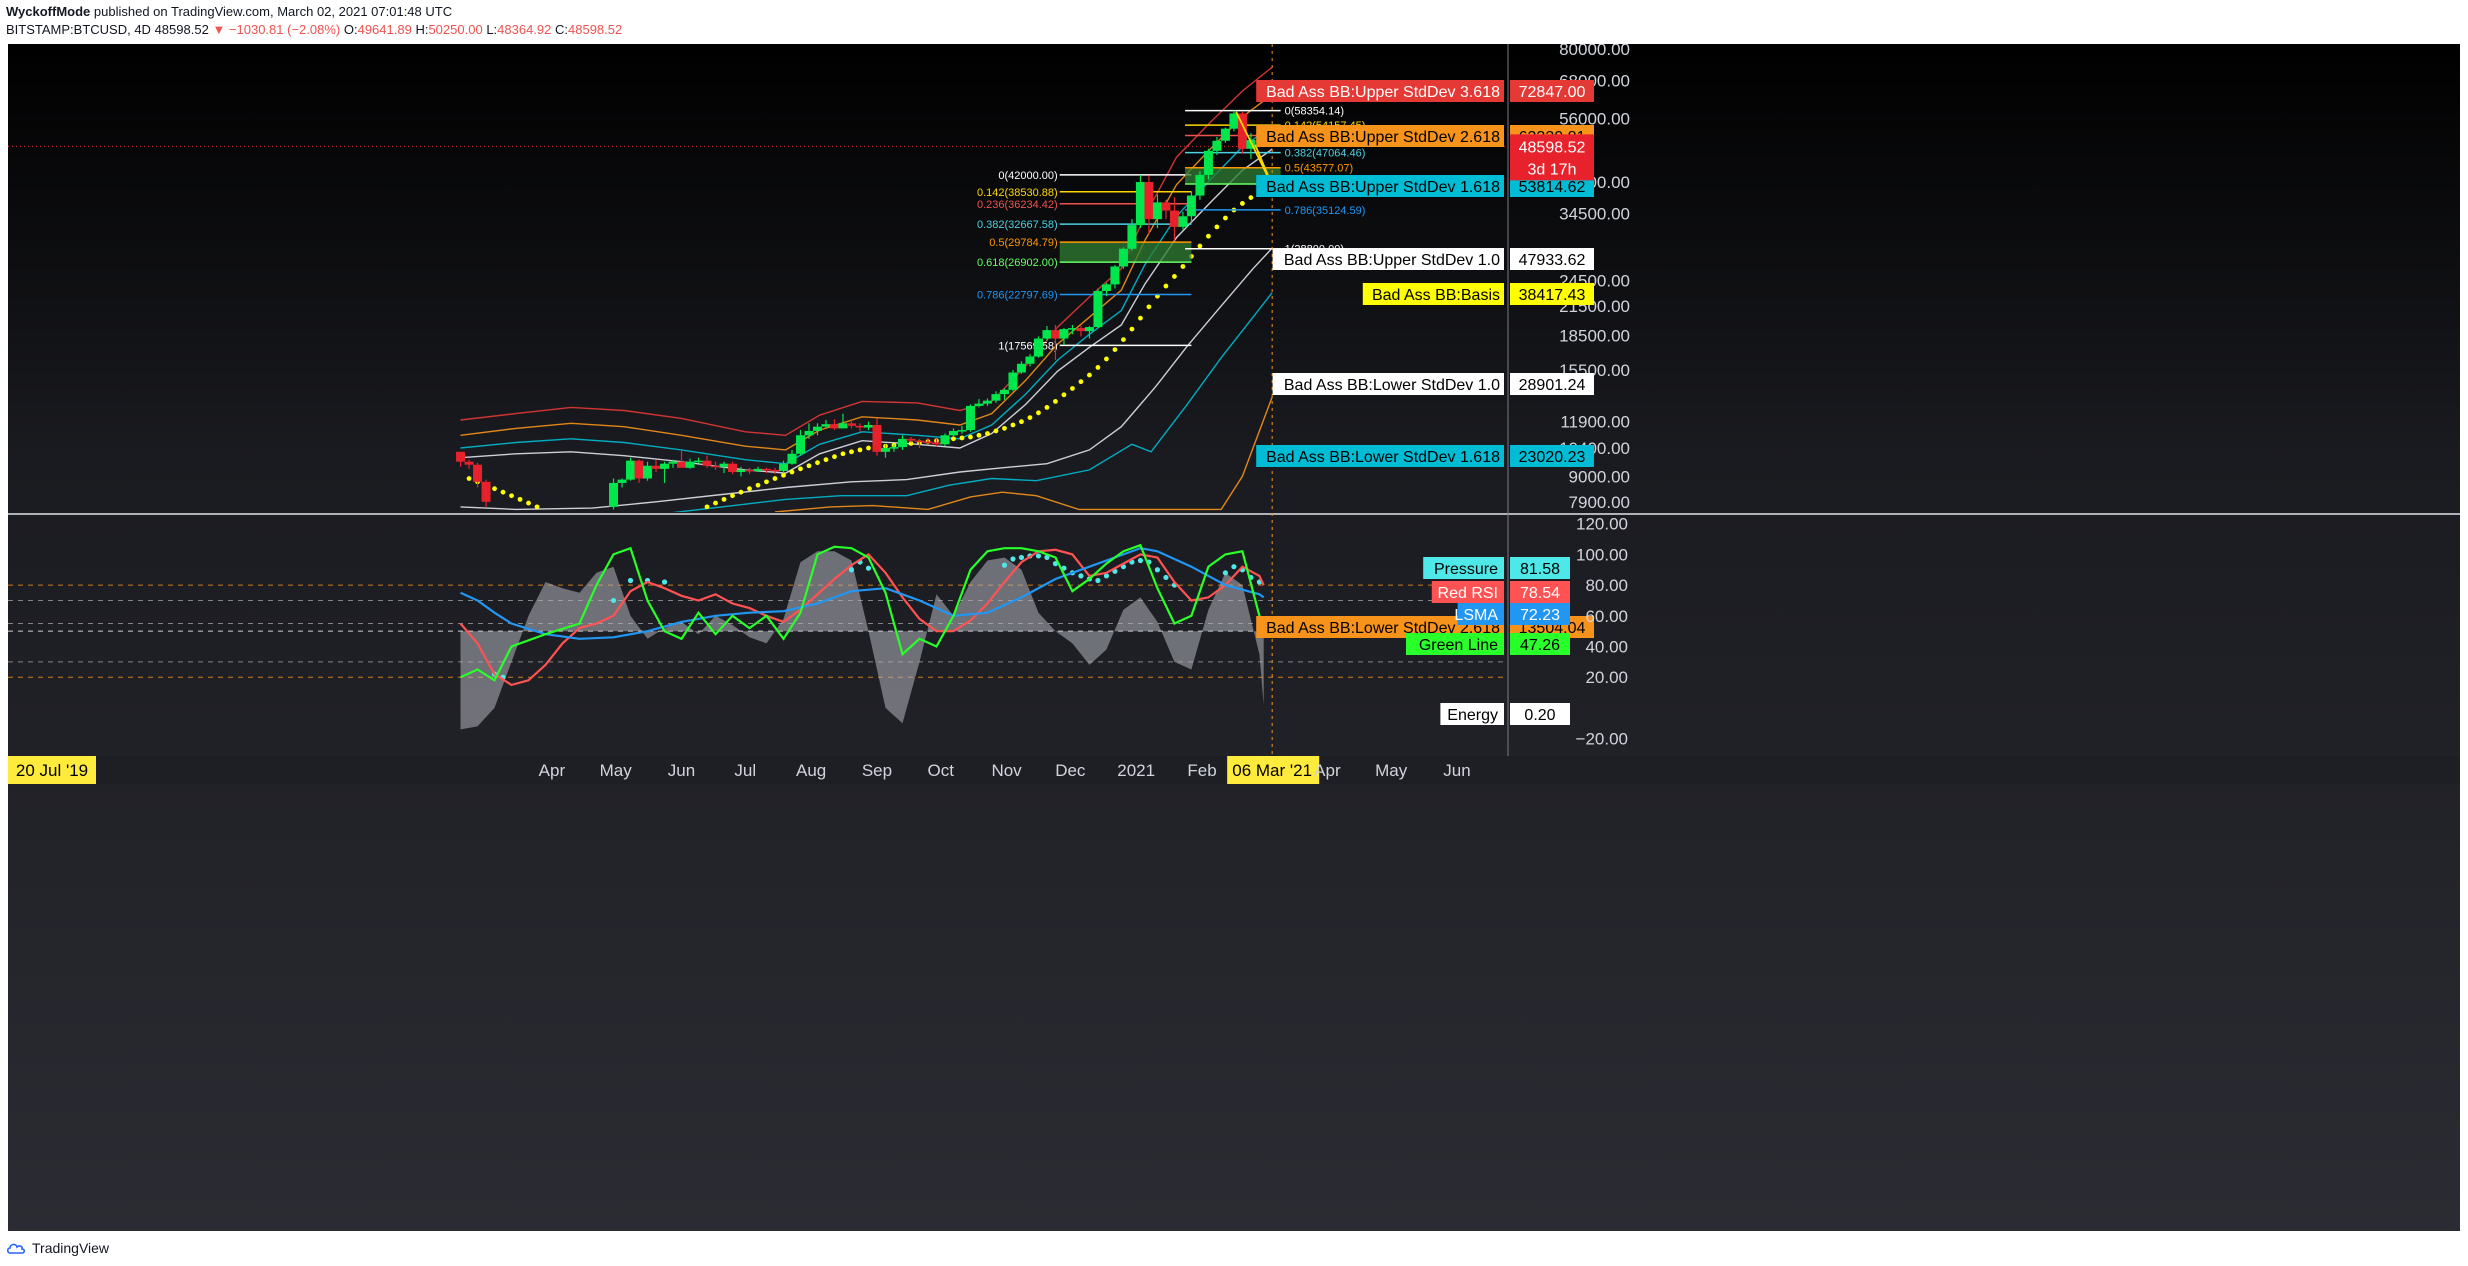 The width and height of the screenshot is (2468, 1266). What do you see at coordinates (1027, 346) in the screenshot?
I see `fib-level-label: 1(17569.58)` at bounding box center [1027, 346].